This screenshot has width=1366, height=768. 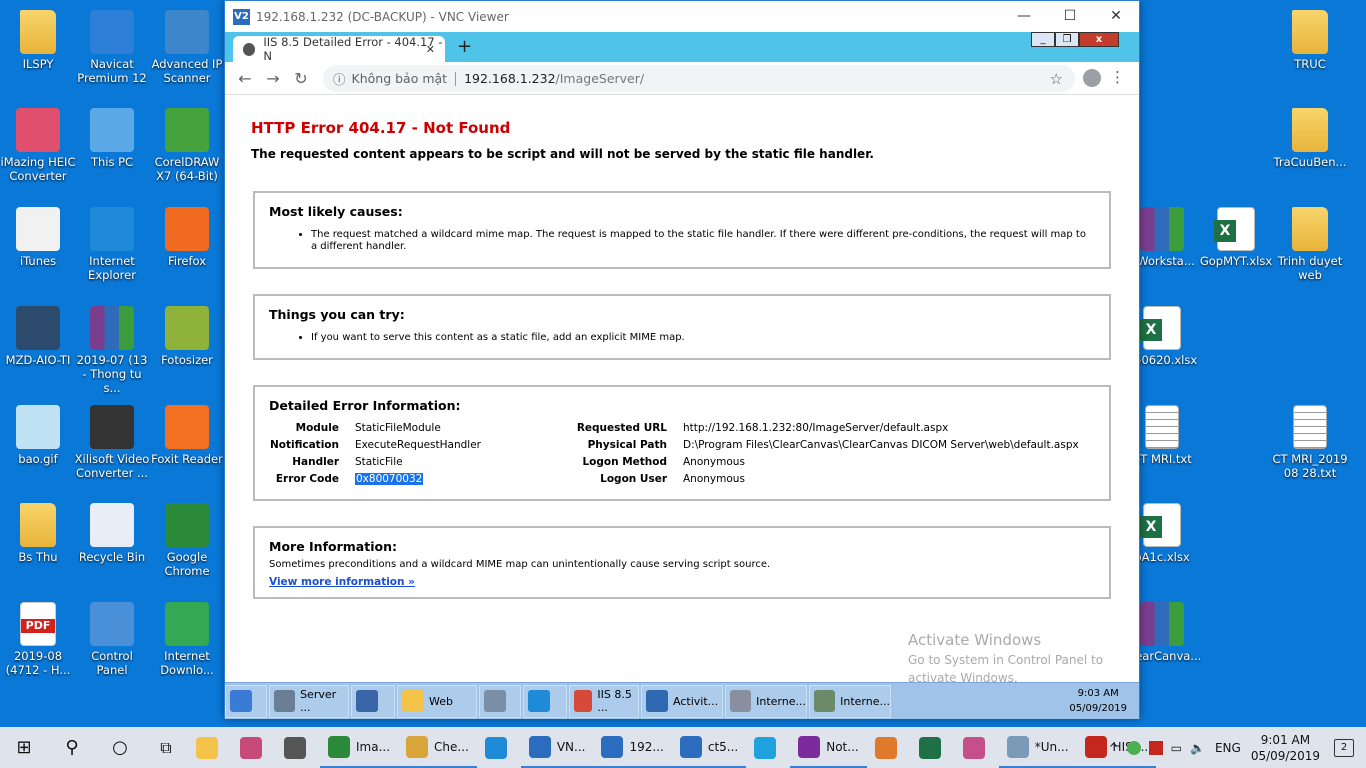 I want to click on desktop-icon: Control Panel, so click(x=112, y=639).